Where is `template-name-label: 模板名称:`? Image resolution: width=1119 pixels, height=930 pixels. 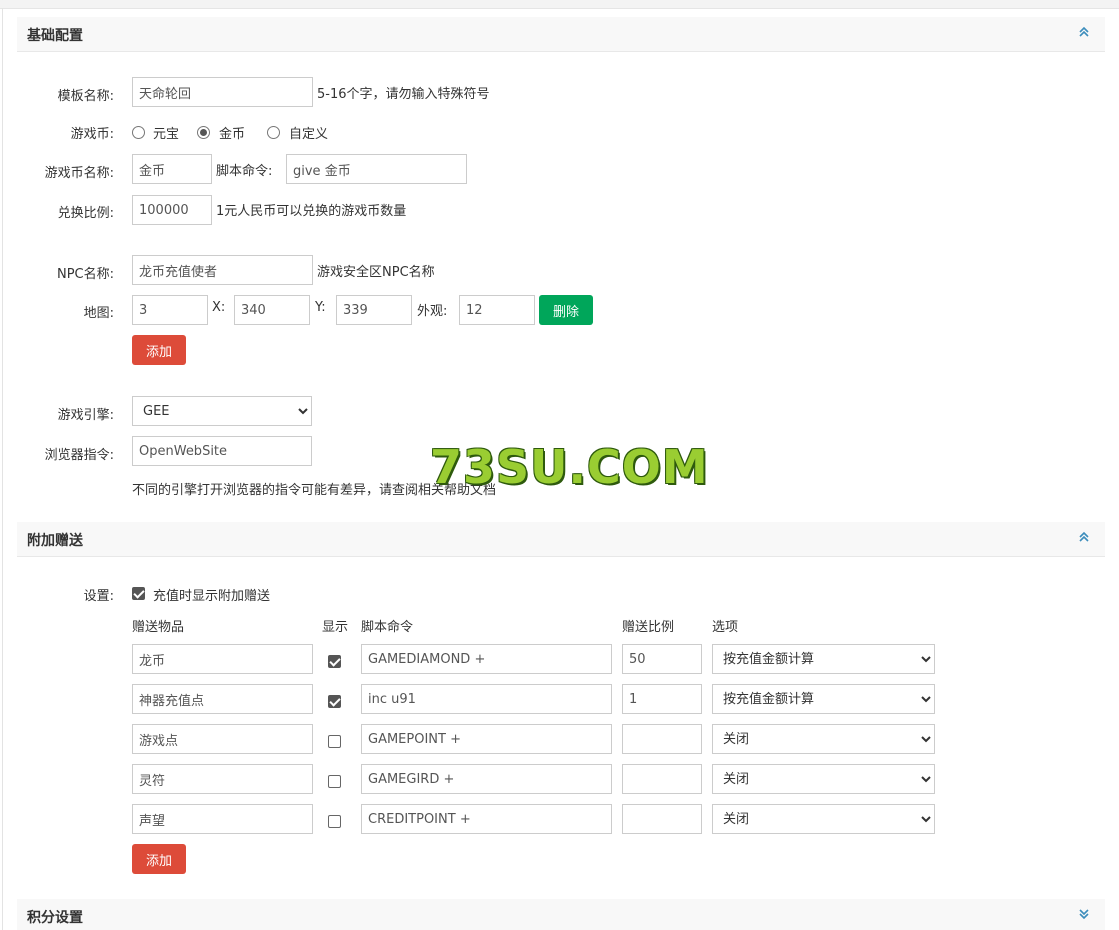 template-name-label: 模板名称: is located at coordinates (85, 96).